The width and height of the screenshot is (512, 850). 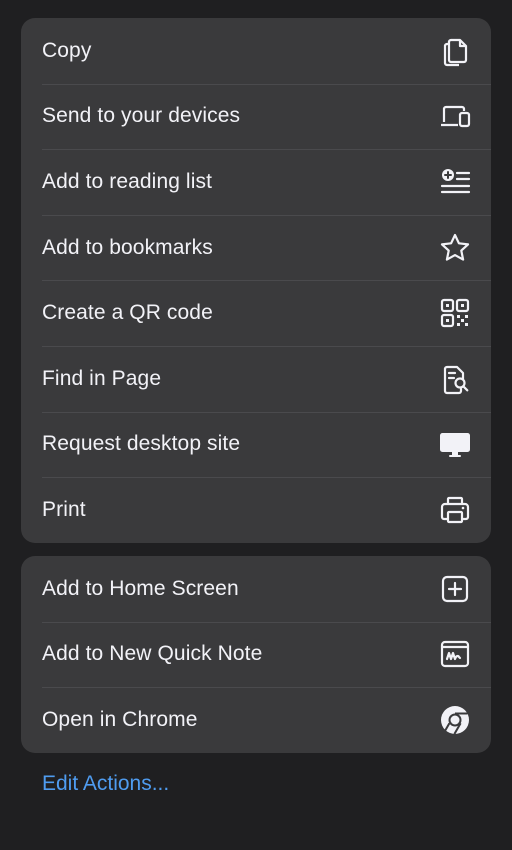 What do you see at coordinates (455, 510) in the screenshot?
I see `printer-icon` at bounding box center [455, 510].